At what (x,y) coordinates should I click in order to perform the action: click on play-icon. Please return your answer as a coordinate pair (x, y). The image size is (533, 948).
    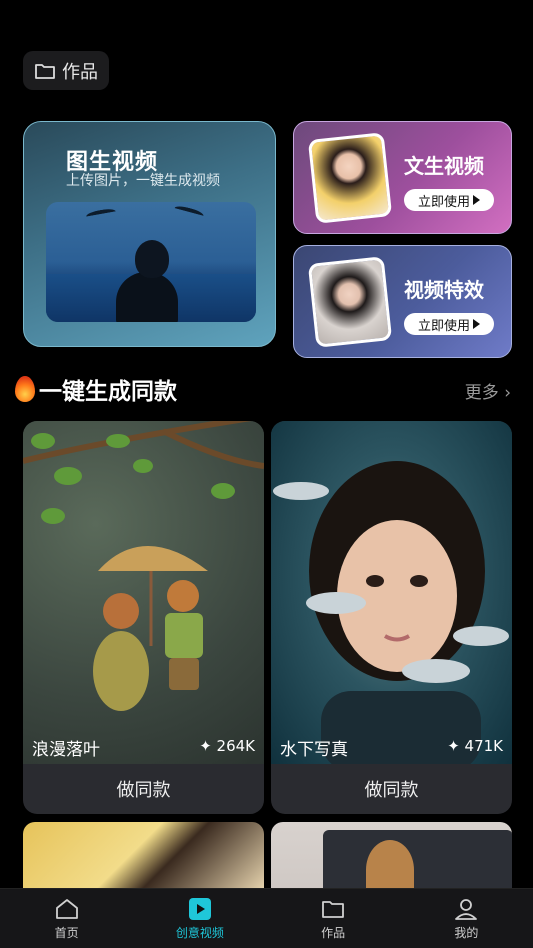
    Looking at the image, I should click on (199, 908).